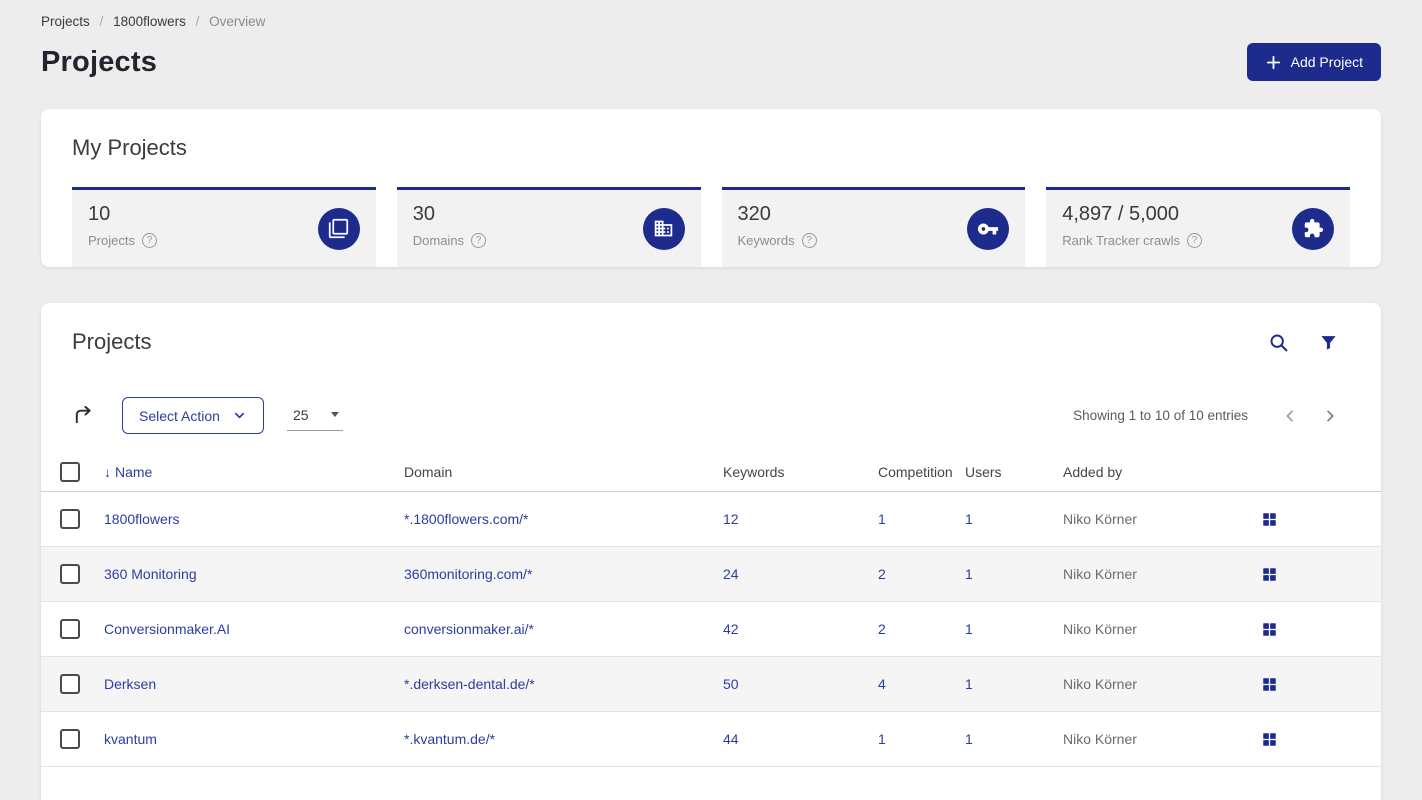 The width and height of the screenshot is (1422, 800). What do you see at coordinates (1273, 62) in the screenshot?
I see `plus-icon` at bounding box center [1273, 62].